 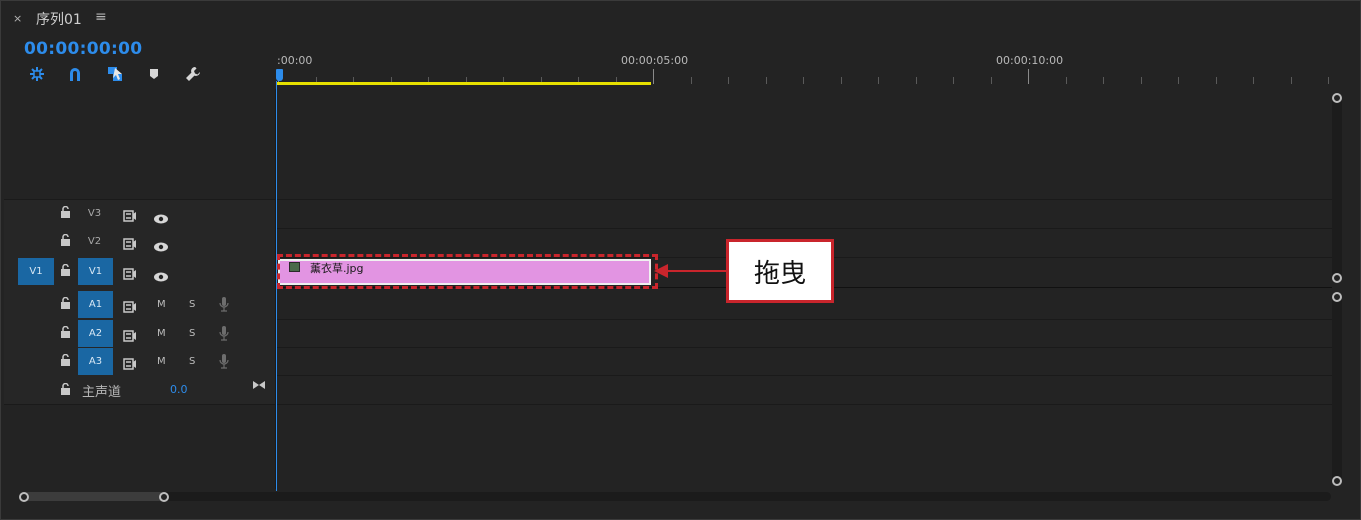 I want to click on track-header-v3: V3, so click(x=138, y=214).